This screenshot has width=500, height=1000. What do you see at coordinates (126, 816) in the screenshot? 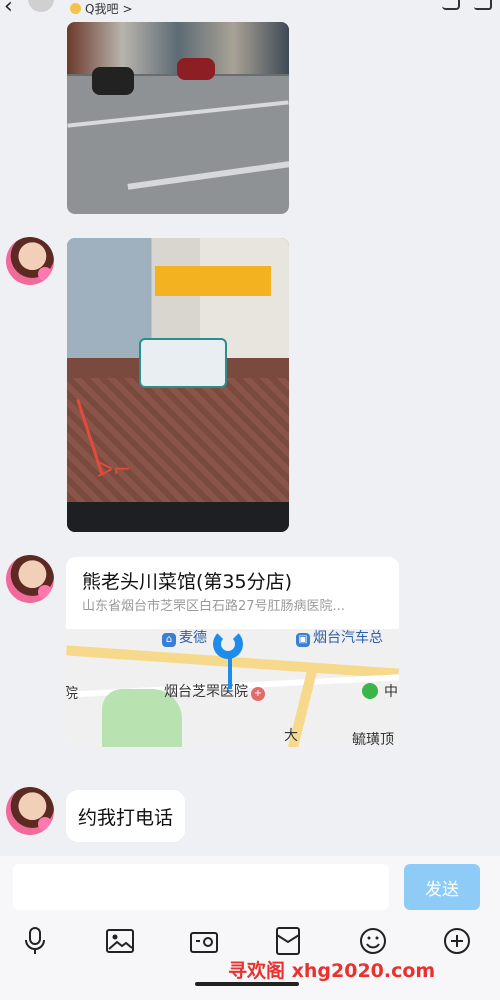
I see `text-message-bubble: 约我打电话` at bounding box center [126, 816].